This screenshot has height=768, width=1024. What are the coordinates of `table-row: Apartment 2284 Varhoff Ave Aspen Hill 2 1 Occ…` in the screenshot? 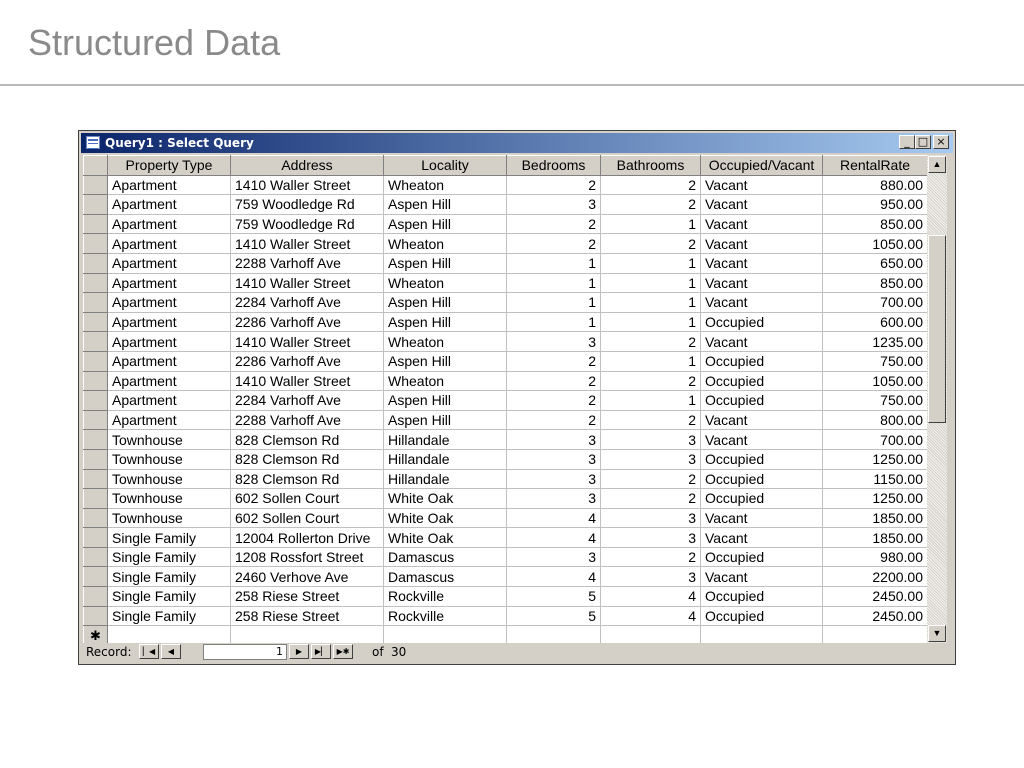 It's located at (505, 400).